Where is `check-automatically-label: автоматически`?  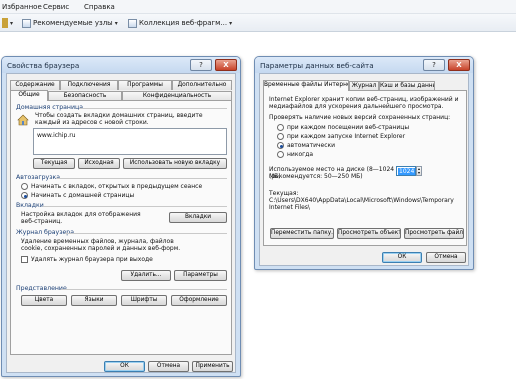
check-automatically-label: автоматически is located at coordinates (311, 145).